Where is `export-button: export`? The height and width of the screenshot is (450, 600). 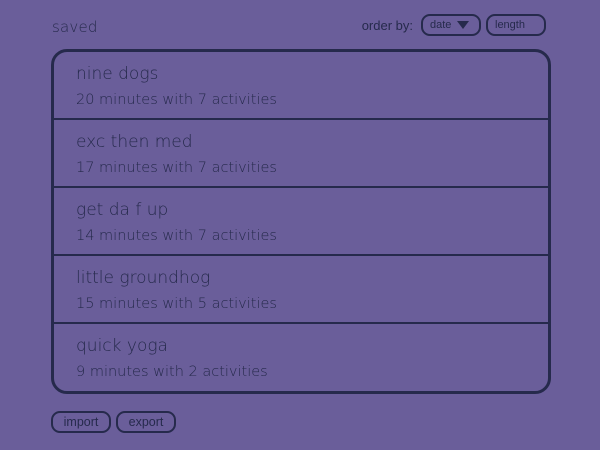 export-button: export is located at coordinates (146, 422).